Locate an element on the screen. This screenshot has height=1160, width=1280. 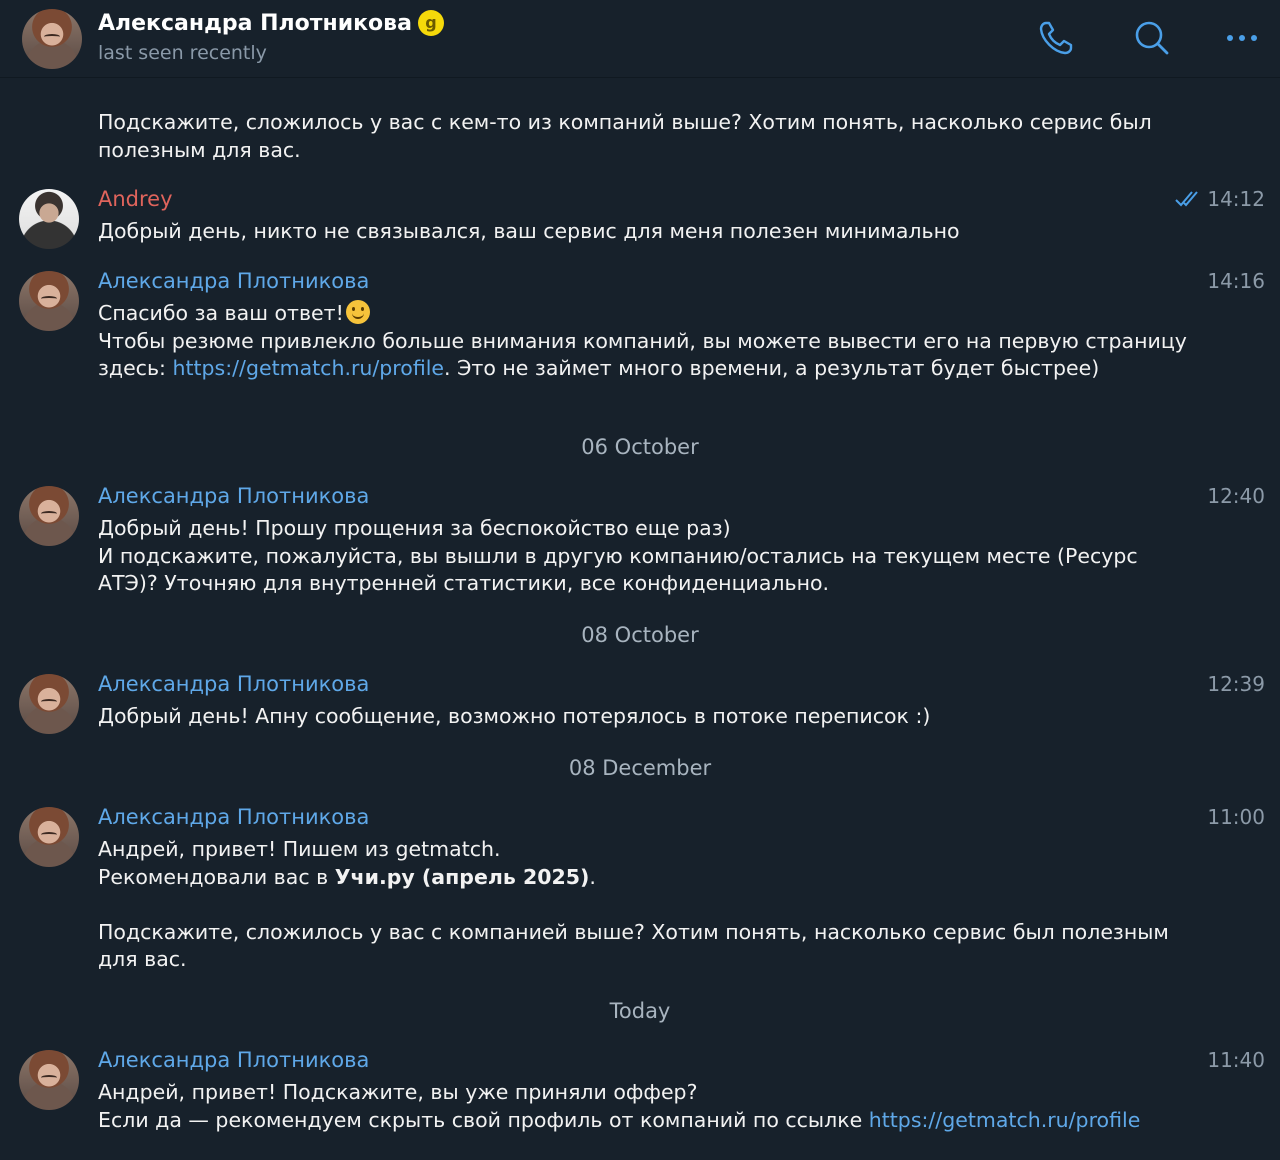
double-check-icon is located at coordinates (1187, 199).